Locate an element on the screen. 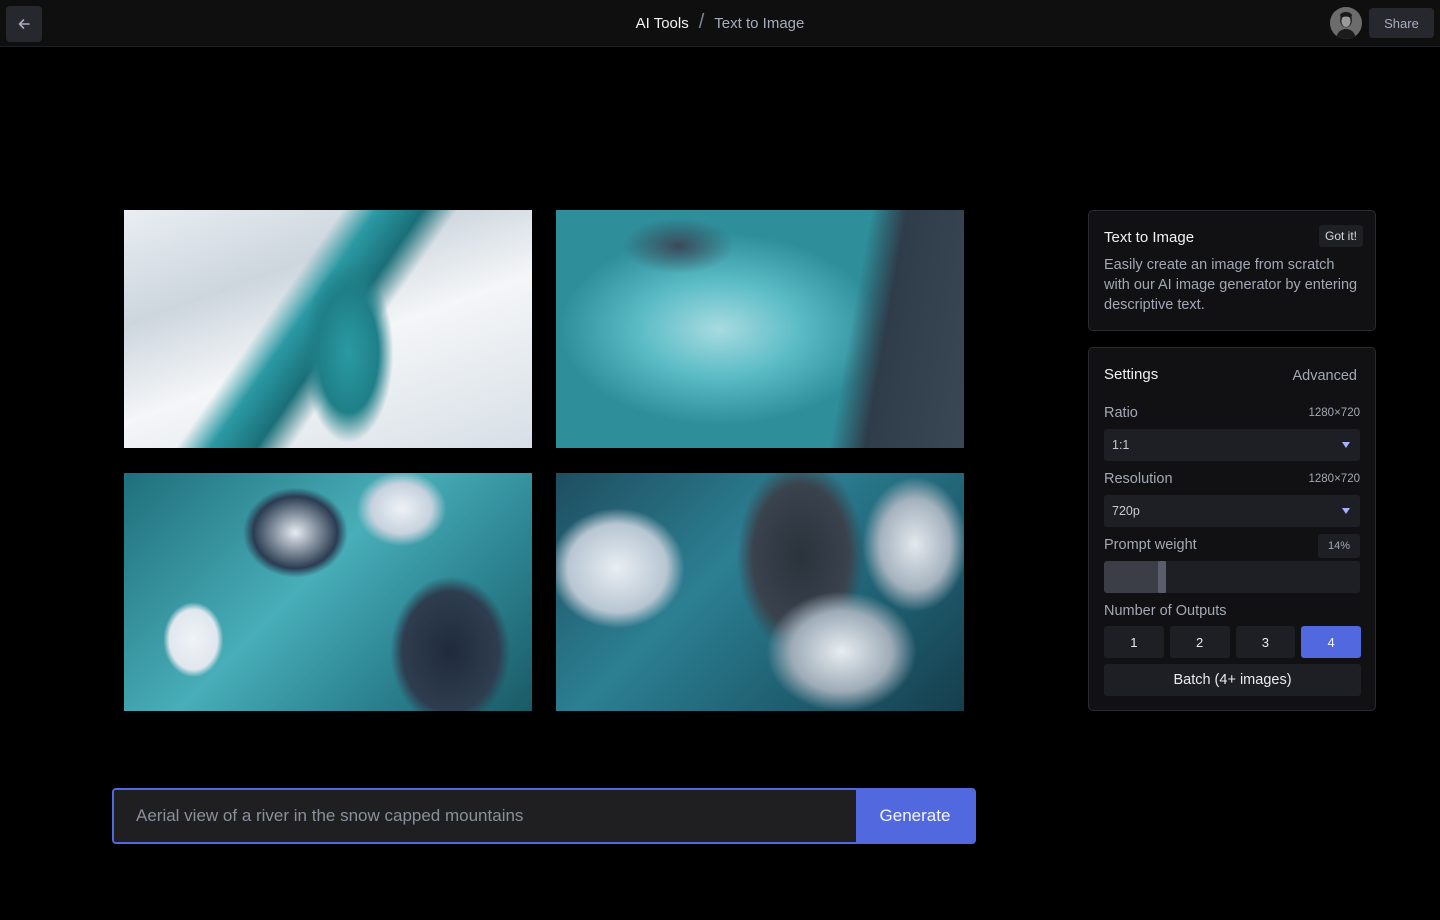  generate-button: Generate is located at coordinates (915, 816).